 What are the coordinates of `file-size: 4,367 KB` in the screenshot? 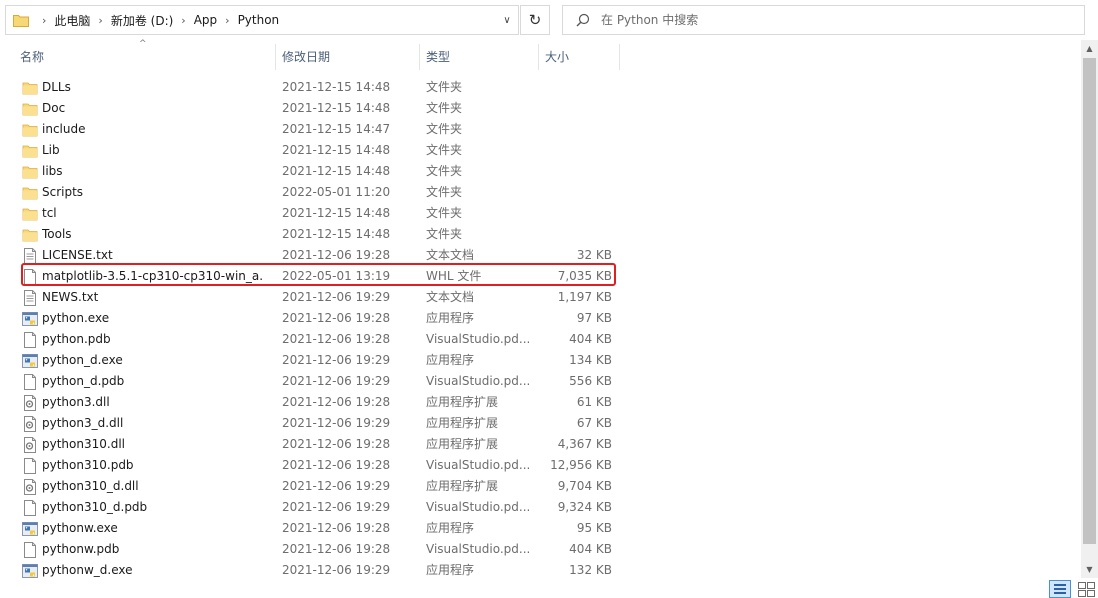 It's located at (584, 444).